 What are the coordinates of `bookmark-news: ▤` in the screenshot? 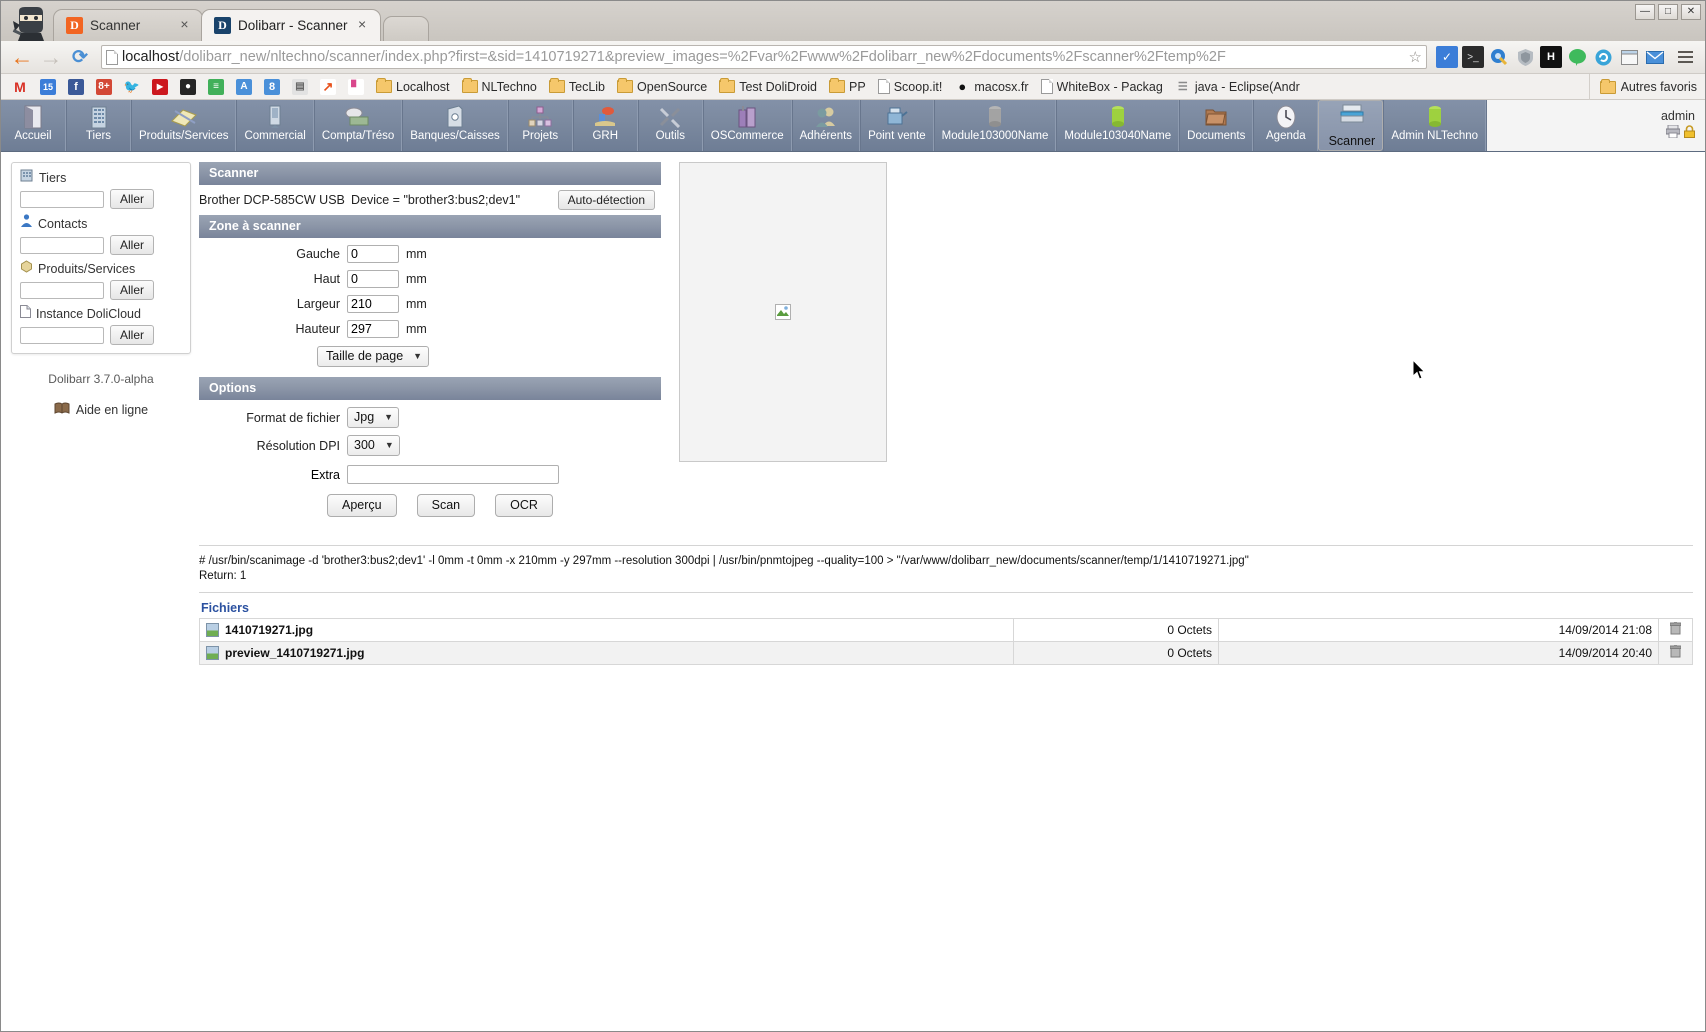 It's located at (300, 87).